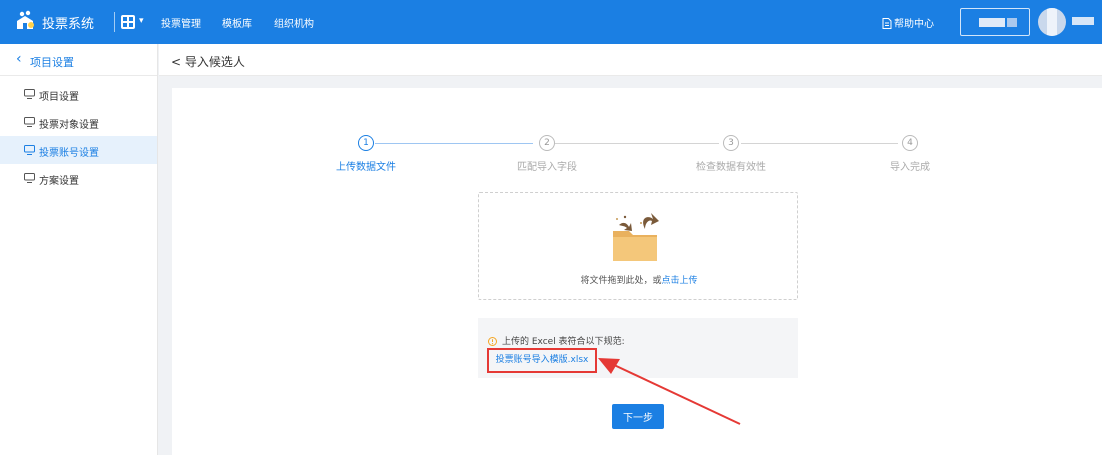 The image size is (1102, 455). Describe the element at coordinates (128, 22) in the screenshot. I see `grid-icon` at that location.